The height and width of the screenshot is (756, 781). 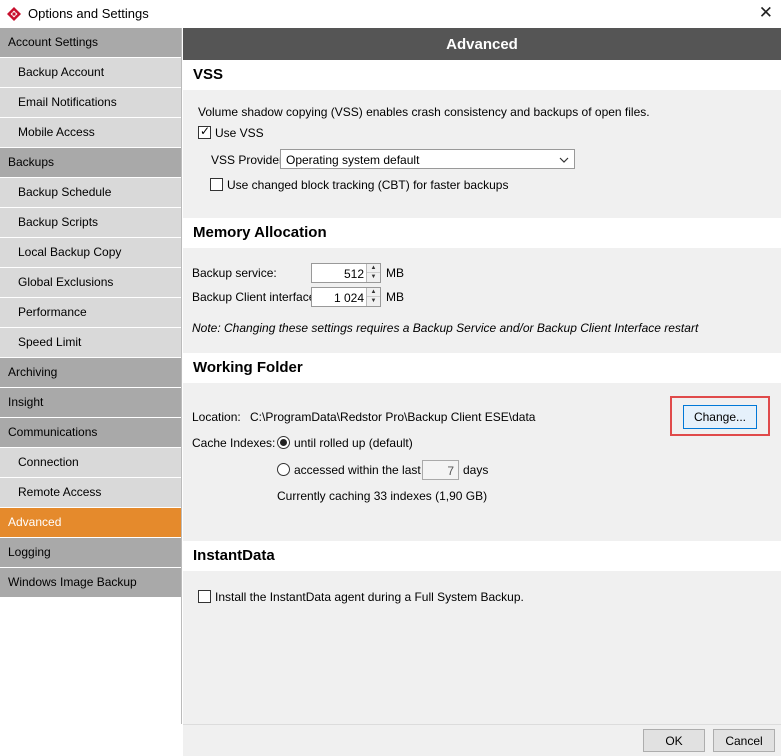 What do you see at coordinates (90, 192) in the screenshot?
I see `sidebar-item-backup-schedule: Backup Schedule` at bounding box center [90, 192].